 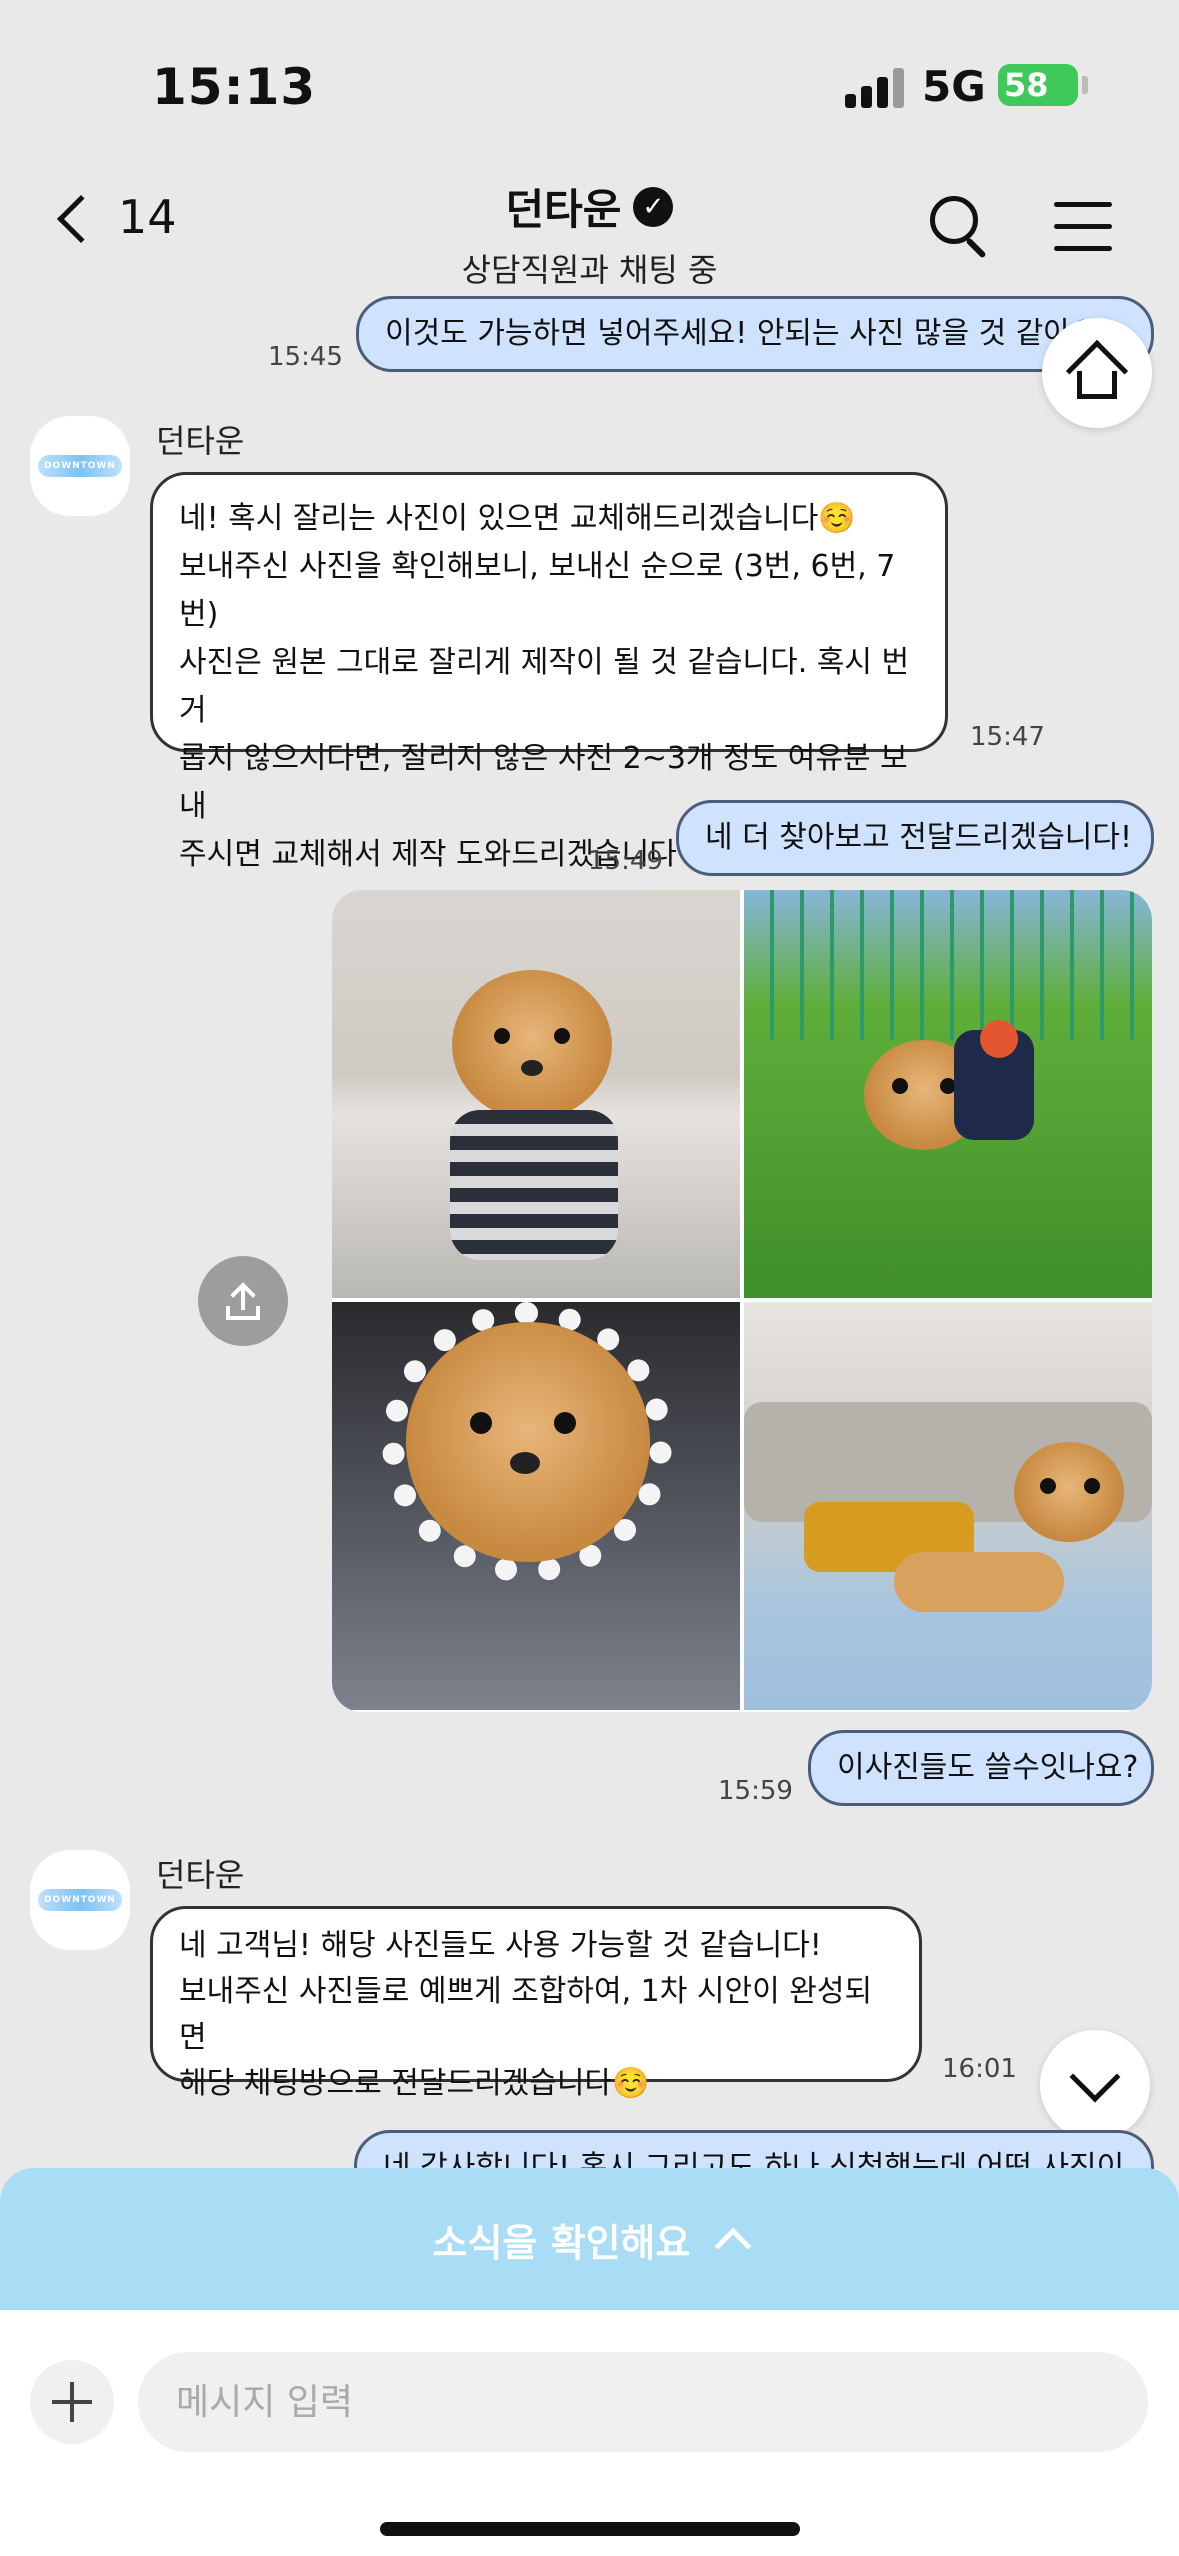 I want to click on news-banner: 소식을 확인해요, so click(x=589, y=2239).